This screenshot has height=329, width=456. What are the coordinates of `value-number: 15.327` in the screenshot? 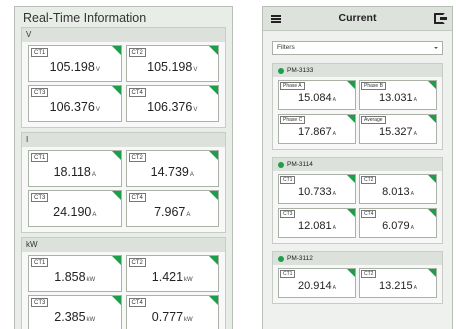 It's located at (396, 132).